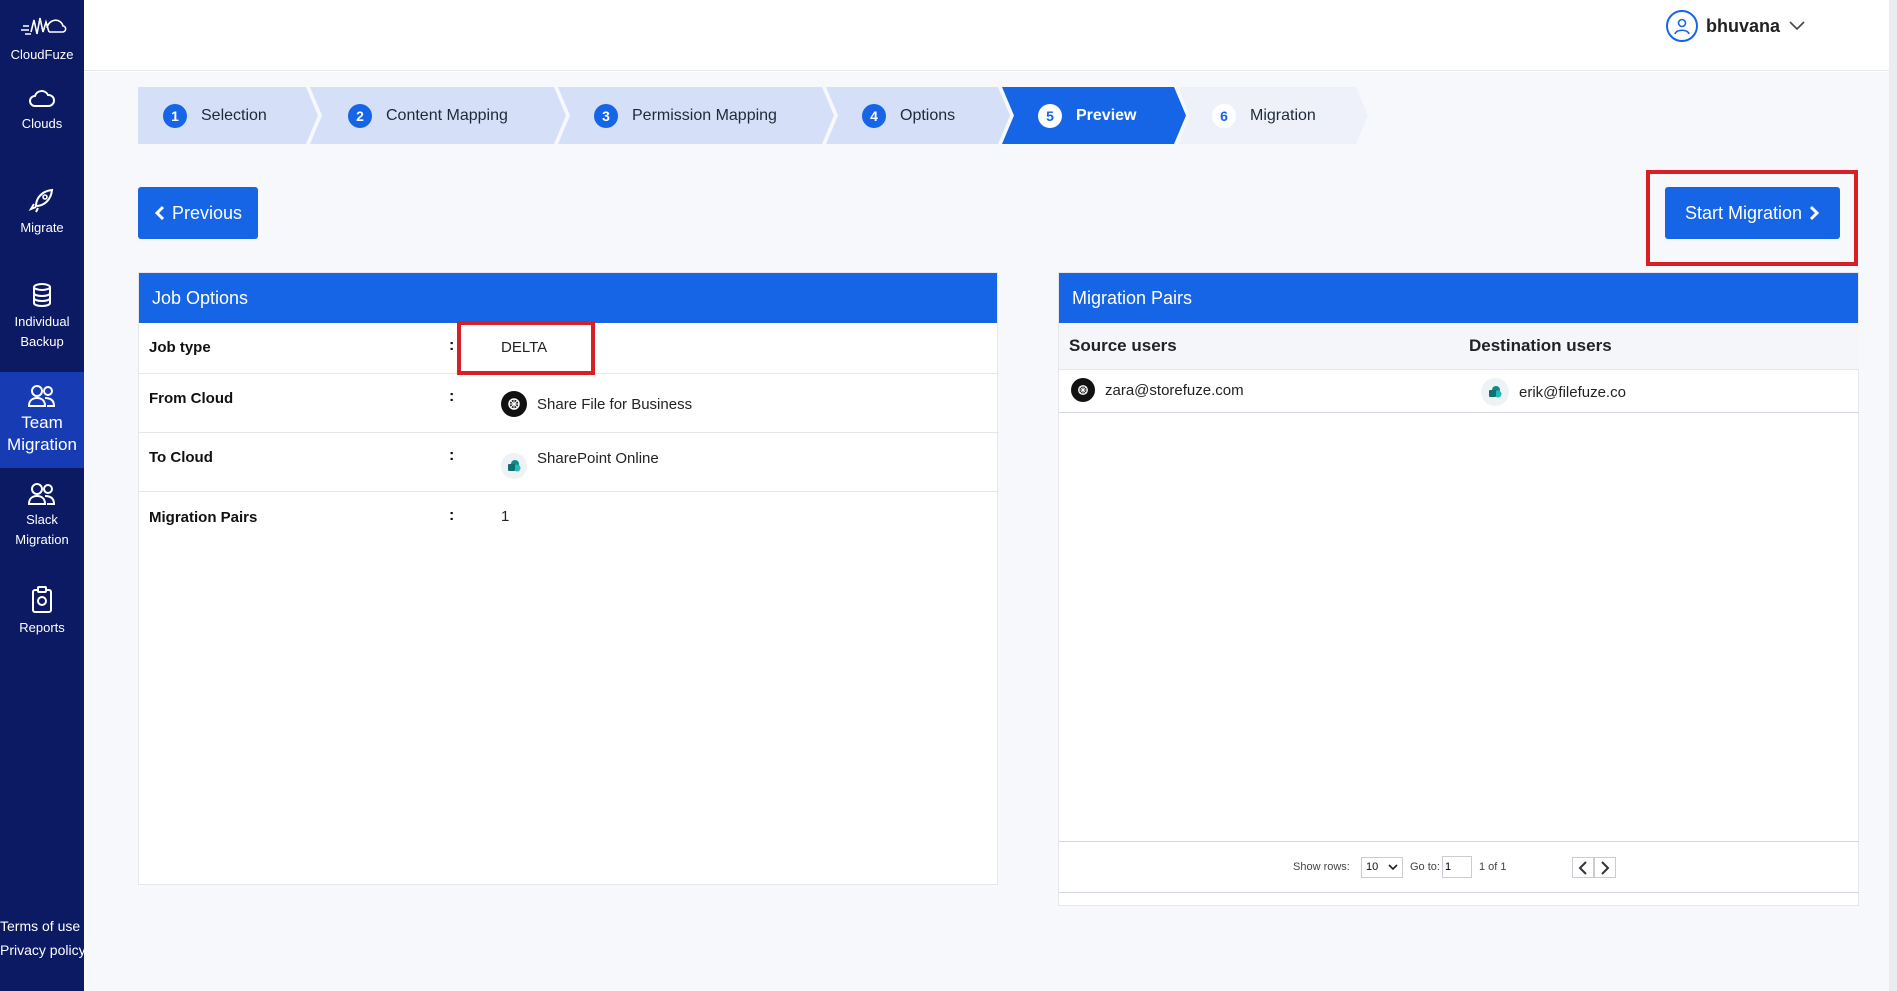 This screenshot has width=1897, height=991. What do you see at coordinates (42, 614) in the screenshot?
I see `sidebar-item-reports: Reports` at bounding box center [42, 614].